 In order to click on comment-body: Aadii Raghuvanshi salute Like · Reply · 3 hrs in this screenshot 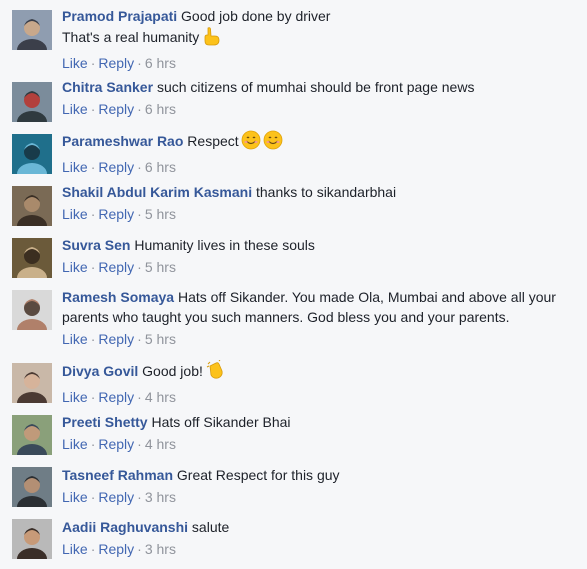, I will do `click(322, 537)`.